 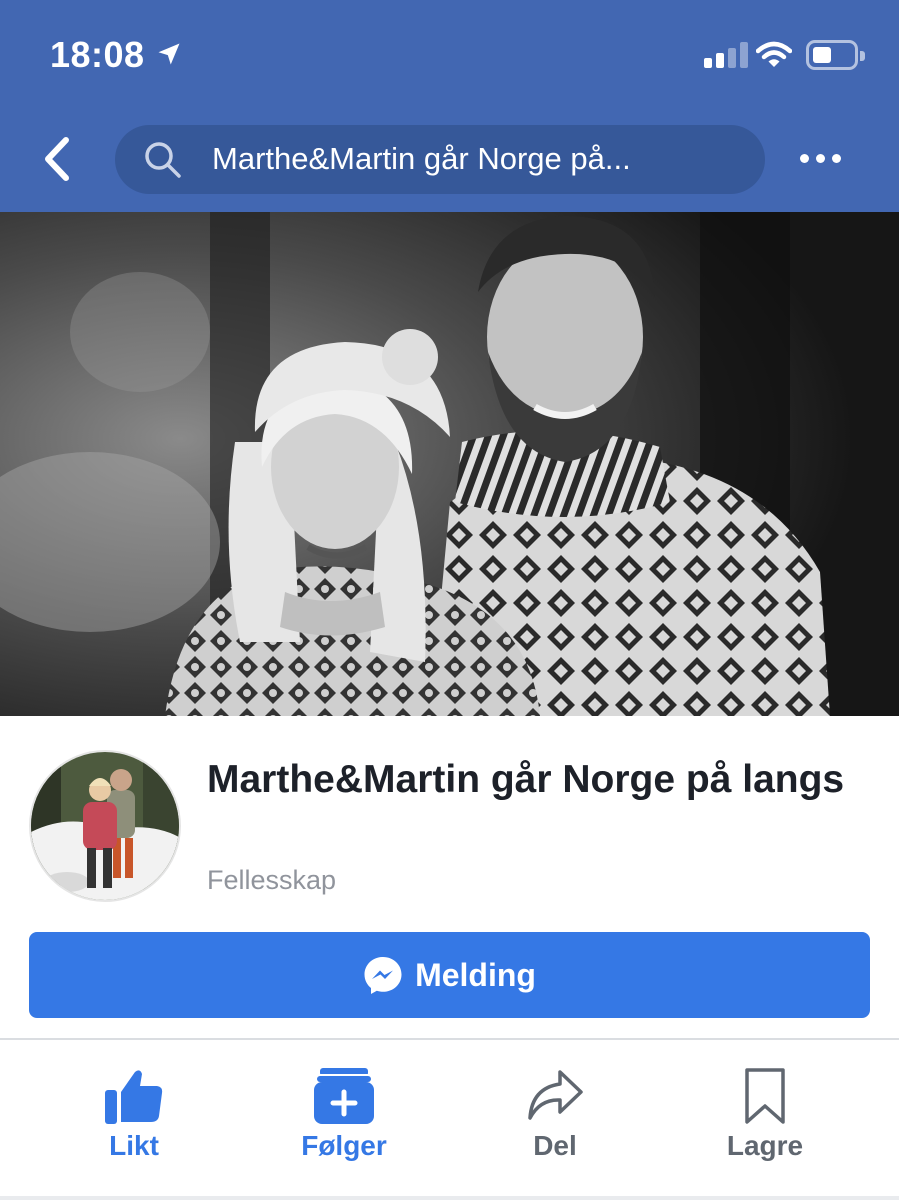 I want to click on like-button: Likt, so click(x=134, y=1121).